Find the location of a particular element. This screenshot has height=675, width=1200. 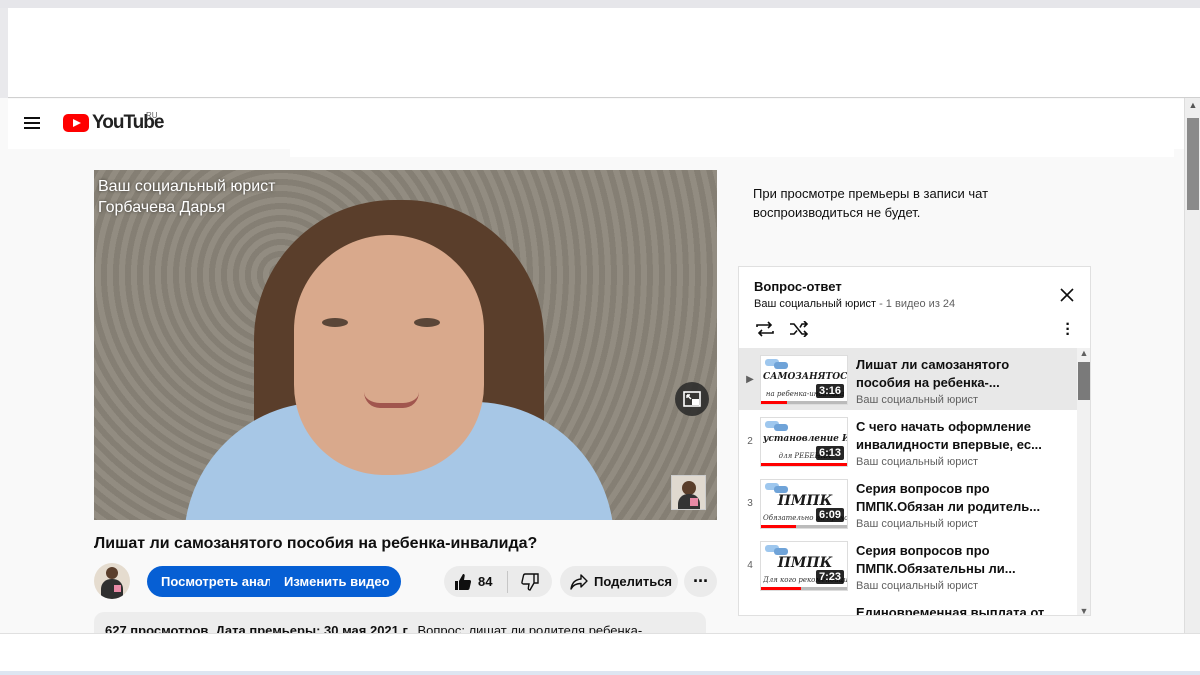

like-count: 84 is located at coordinates (485, 581).